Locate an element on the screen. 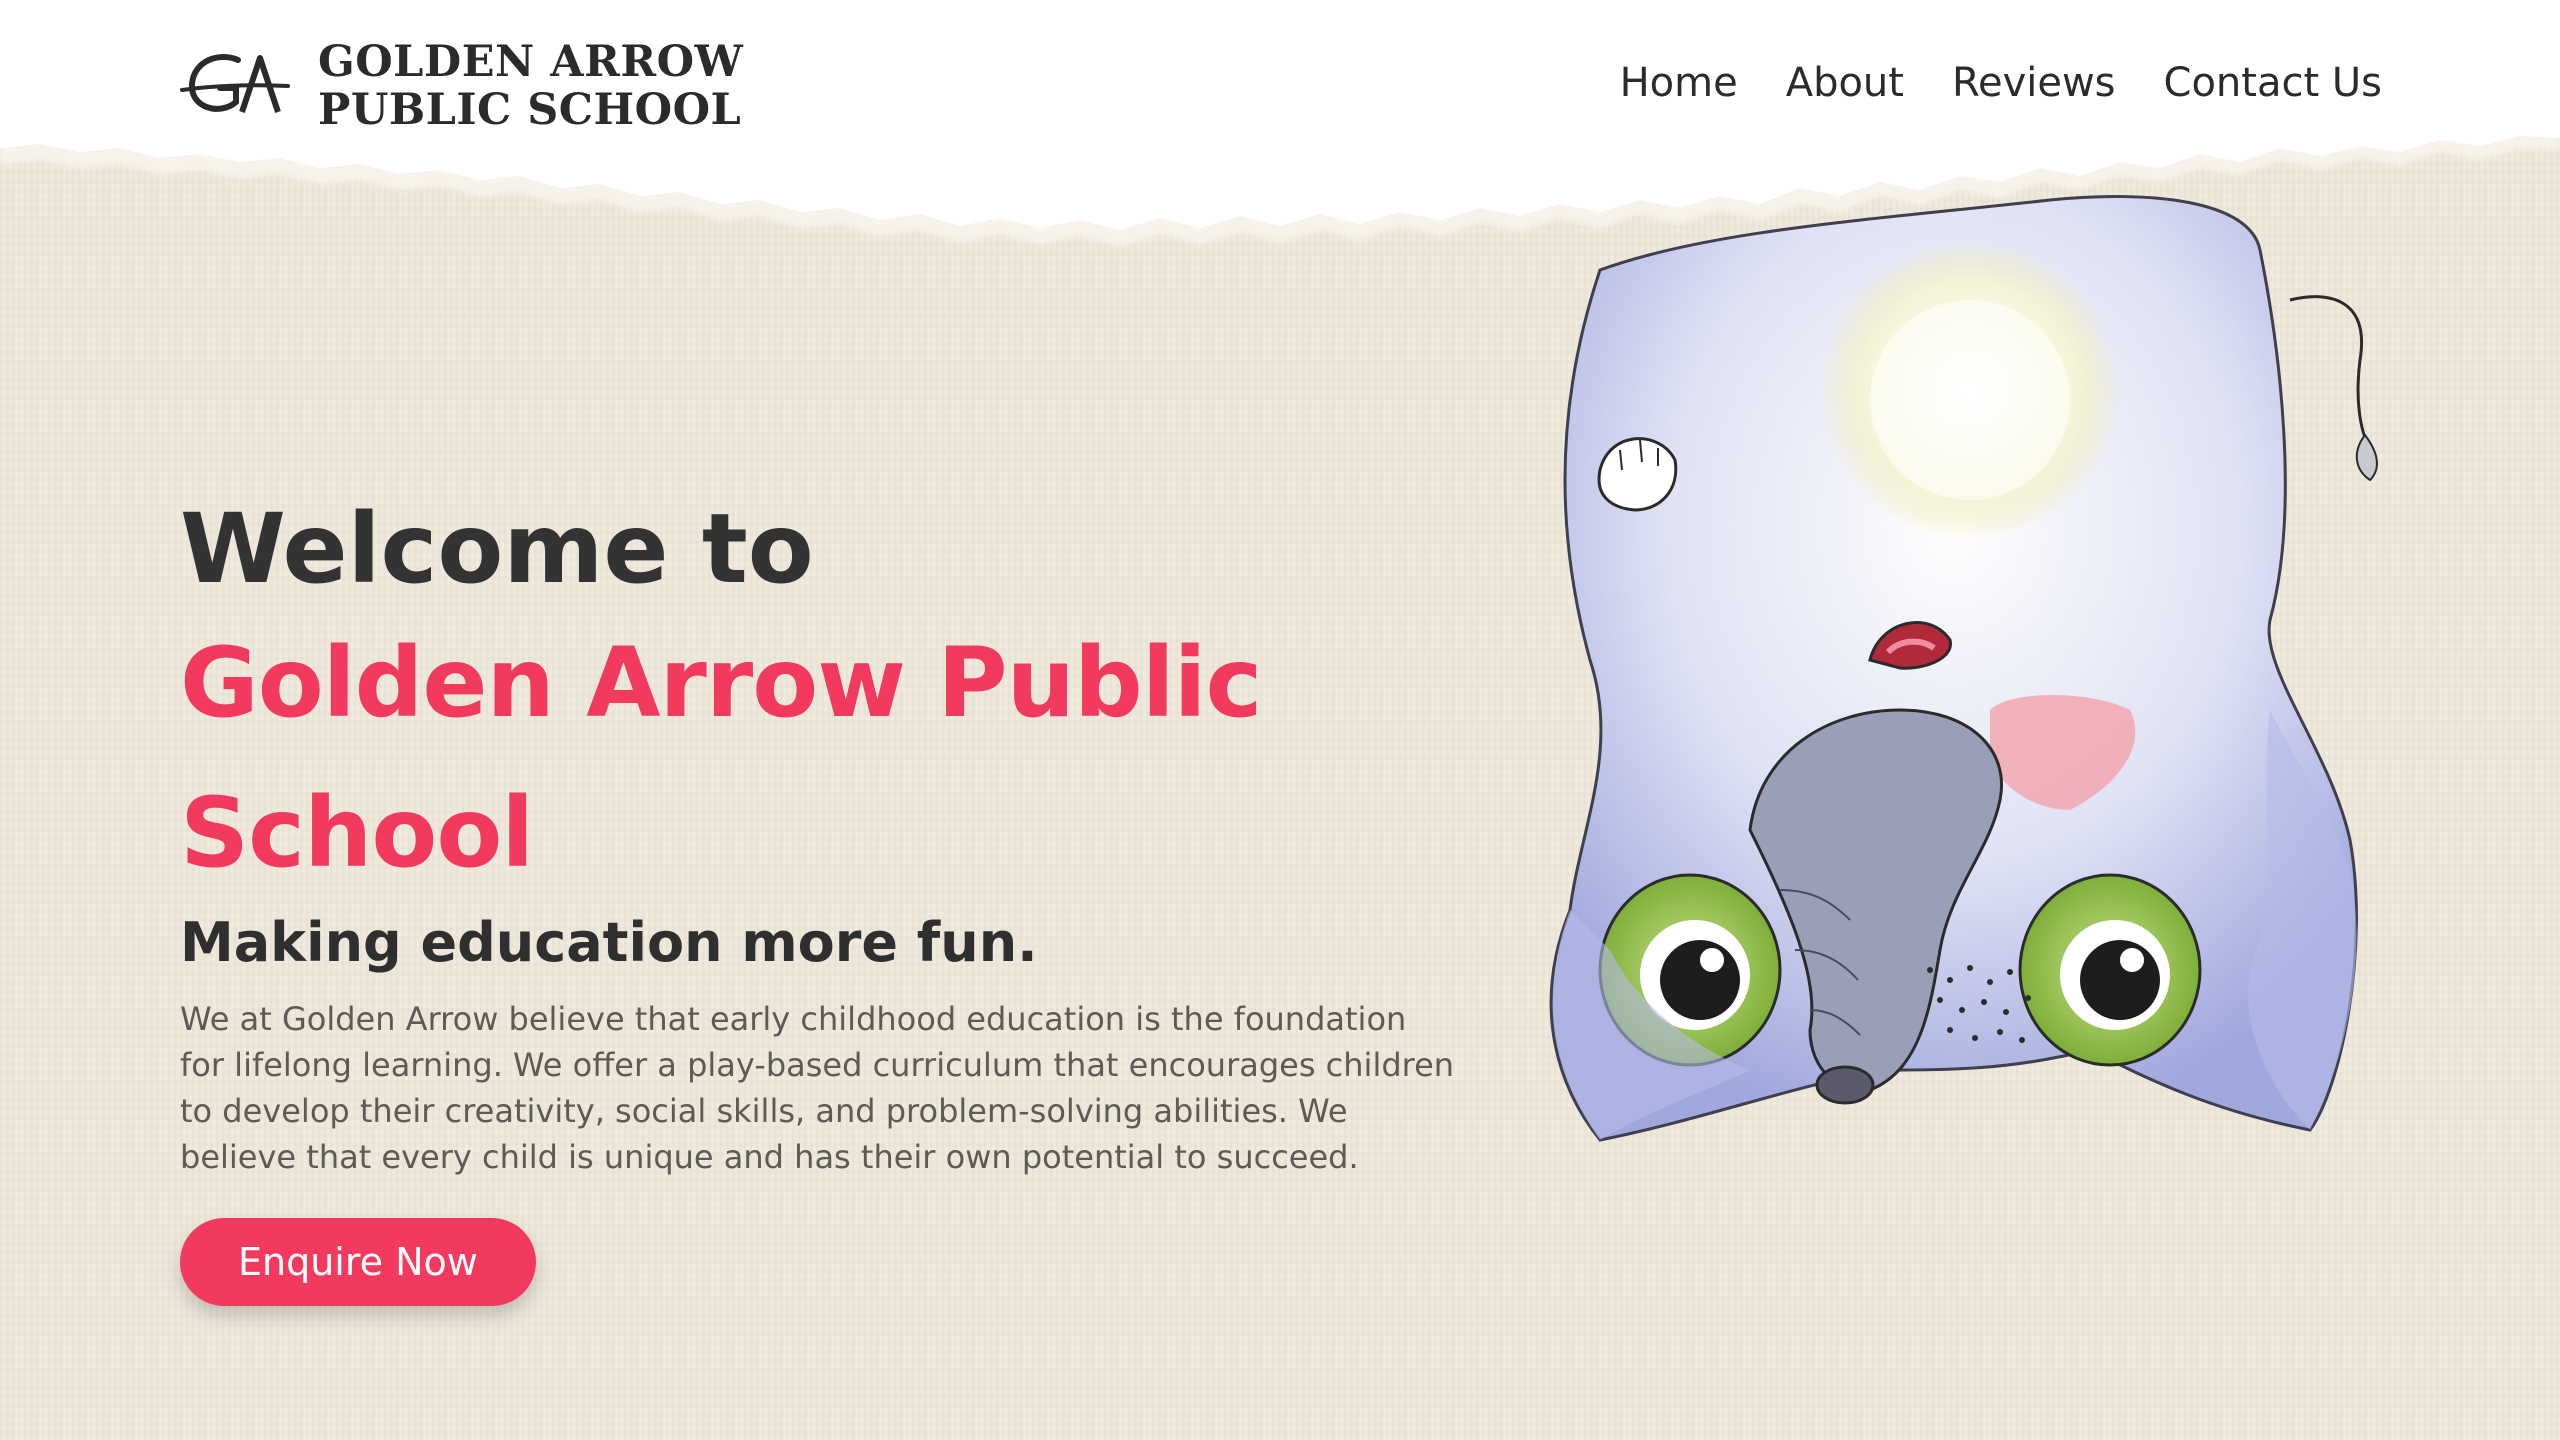 This screenshot has width=2560, height=1440. enquire-now-button: Enquire Now is located at coordinates (358, 1262).